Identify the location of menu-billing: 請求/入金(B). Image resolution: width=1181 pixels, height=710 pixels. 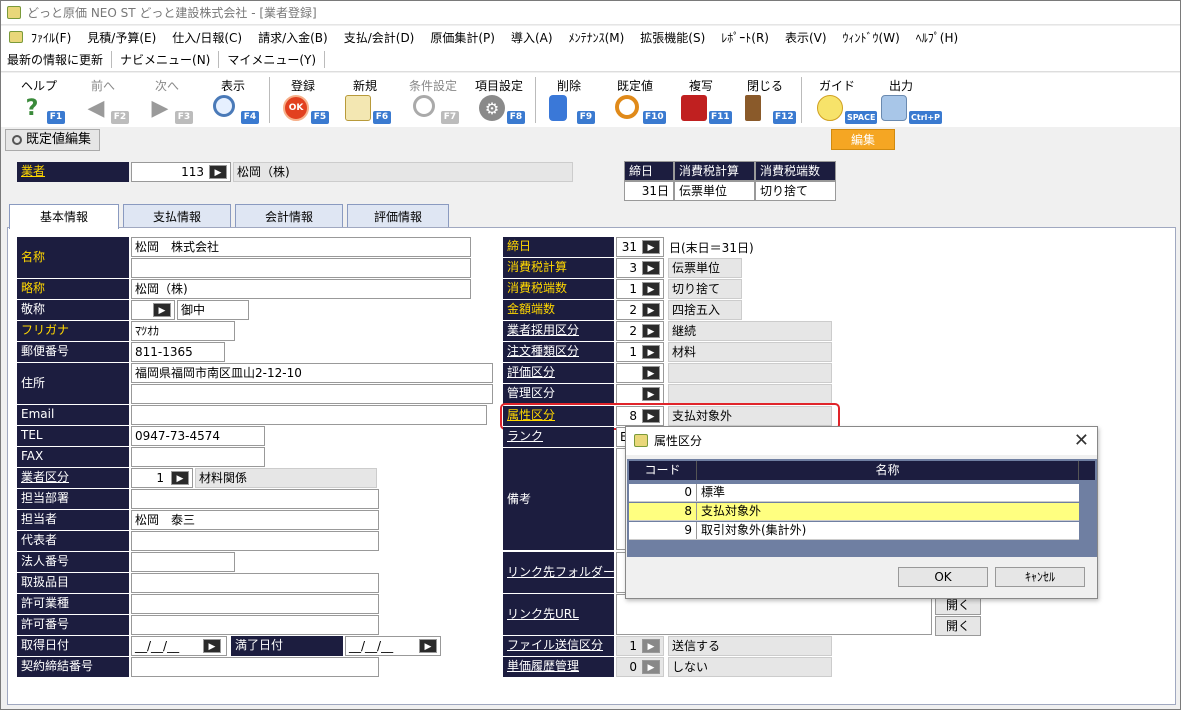
(293, 37).